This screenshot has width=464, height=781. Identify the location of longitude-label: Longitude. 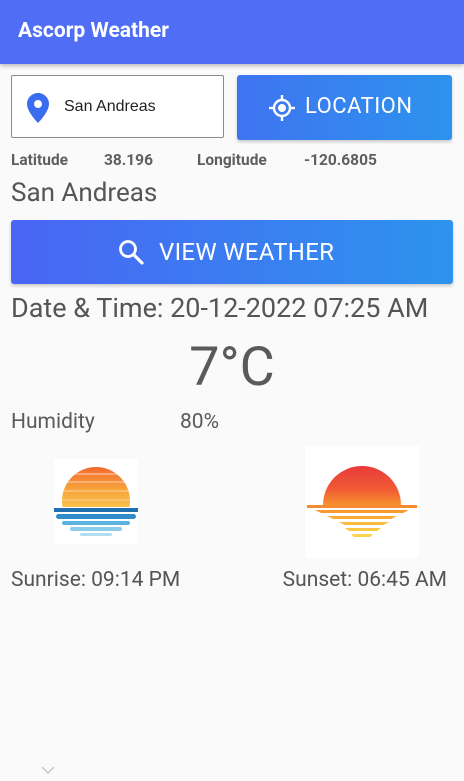
(232, 160).